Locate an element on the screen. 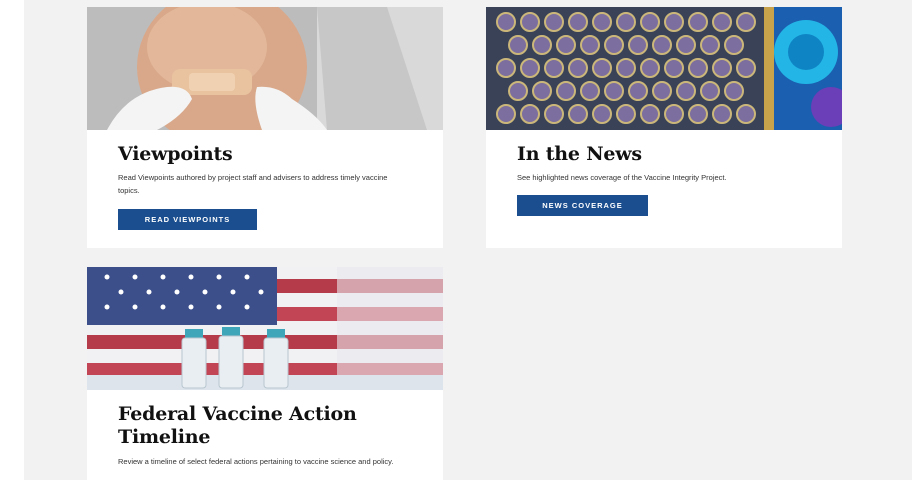  card-title: Viewpoints is located at coordinates (175, 154).